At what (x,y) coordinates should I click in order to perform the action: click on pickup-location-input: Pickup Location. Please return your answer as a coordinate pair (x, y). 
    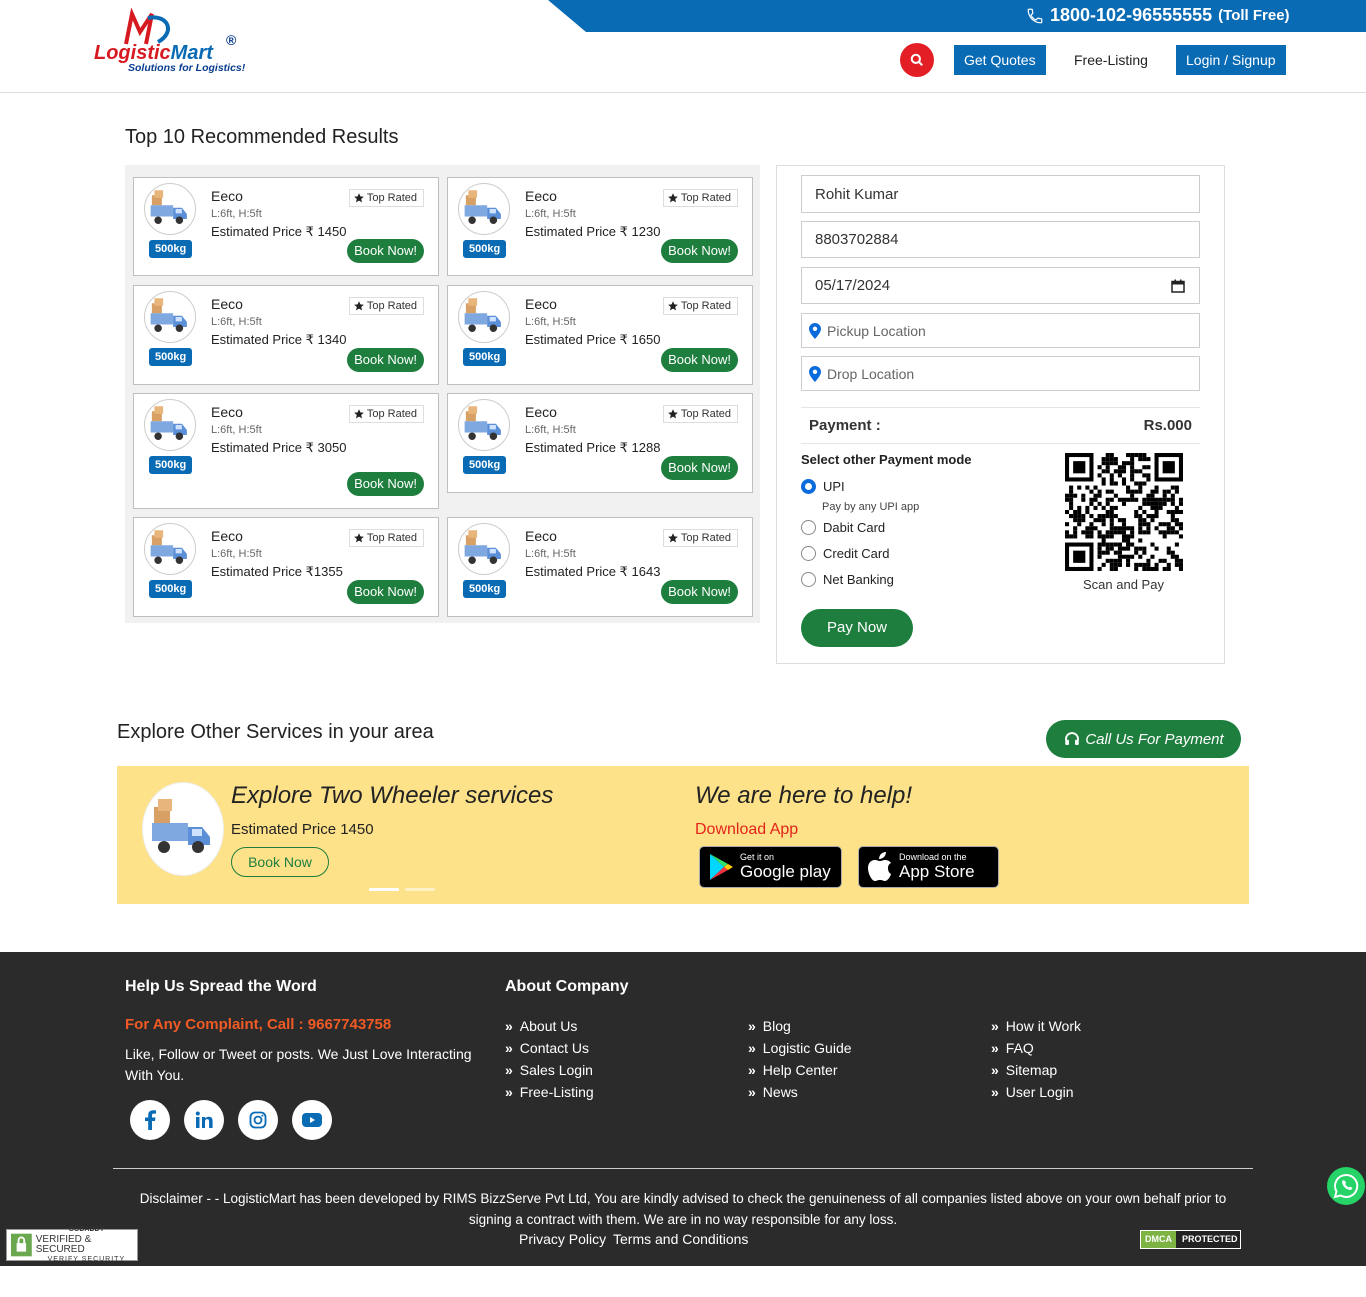
    Looking at the image, I should click on (1000, 330).